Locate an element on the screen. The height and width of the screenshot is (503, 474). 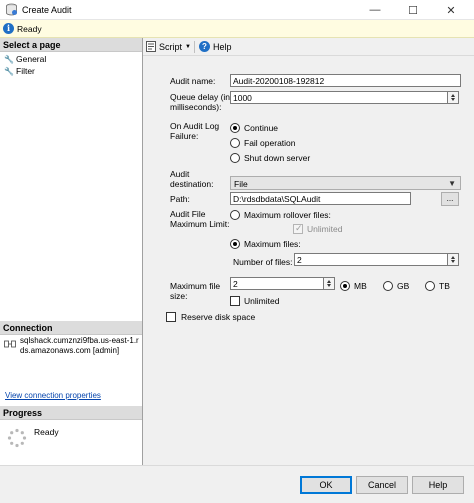
max-file-size-spinner is located at coordinates (329, 283).